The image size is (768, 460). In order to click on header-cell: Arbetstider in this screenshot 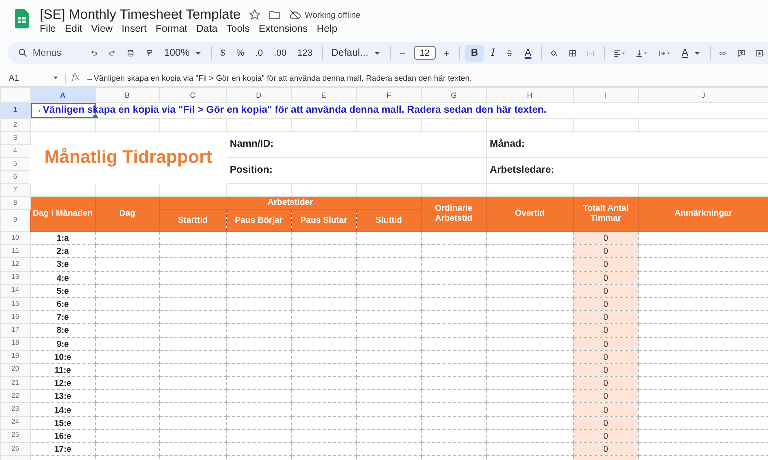, I will do `click(291, 203)`.